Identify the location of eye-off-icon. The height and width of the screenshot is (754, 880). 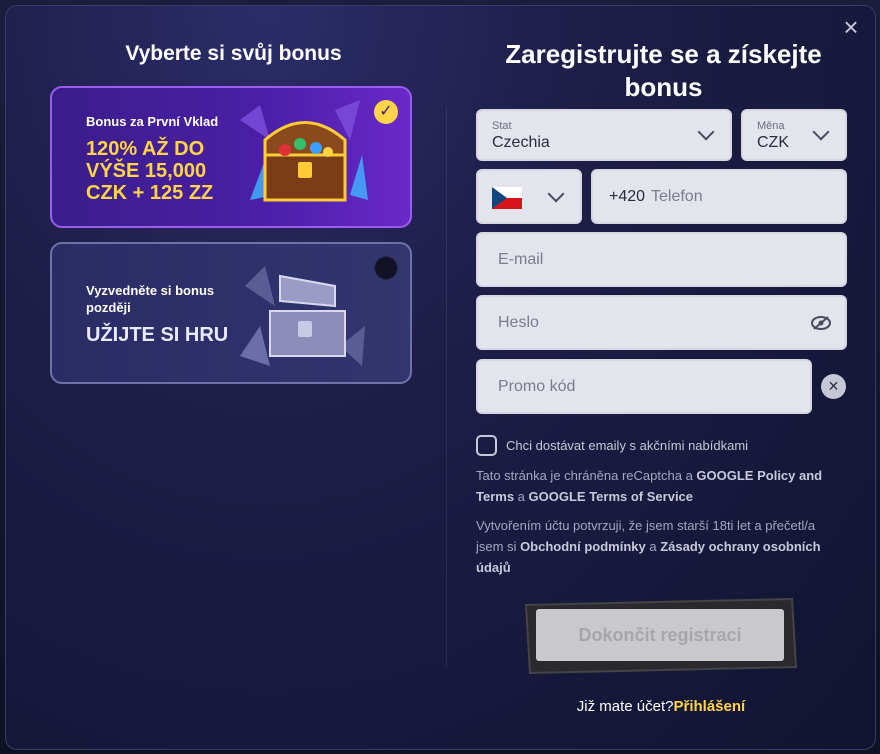
(821, 322).